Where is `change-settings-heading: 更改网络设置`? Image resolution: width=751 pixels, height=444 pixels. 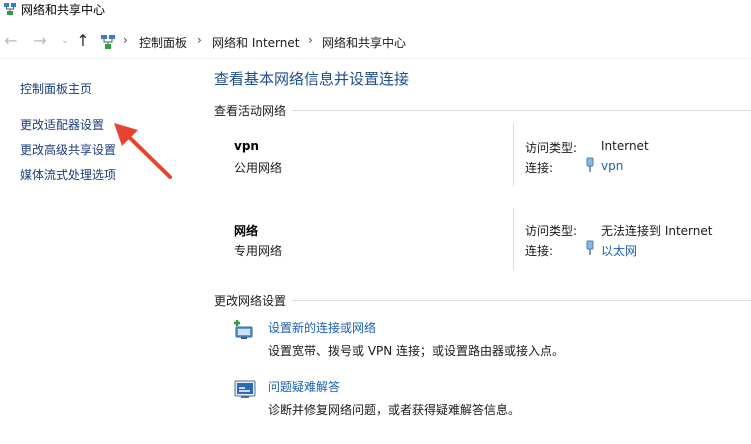 change-settings-heading: 更改网络设置 is located at coordinates (253, 300).